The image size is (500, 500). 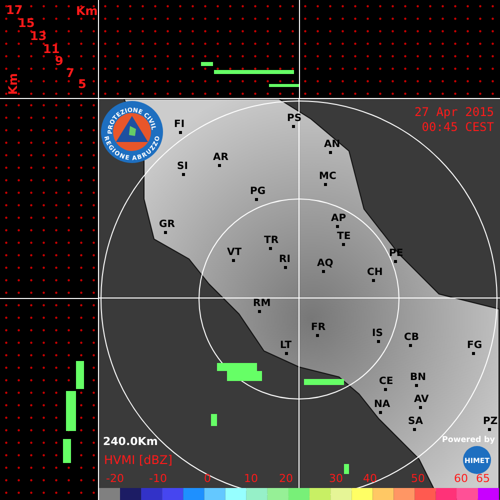 I want to click on date-label: 27 Apr 2015, so click(x=454, y=112).